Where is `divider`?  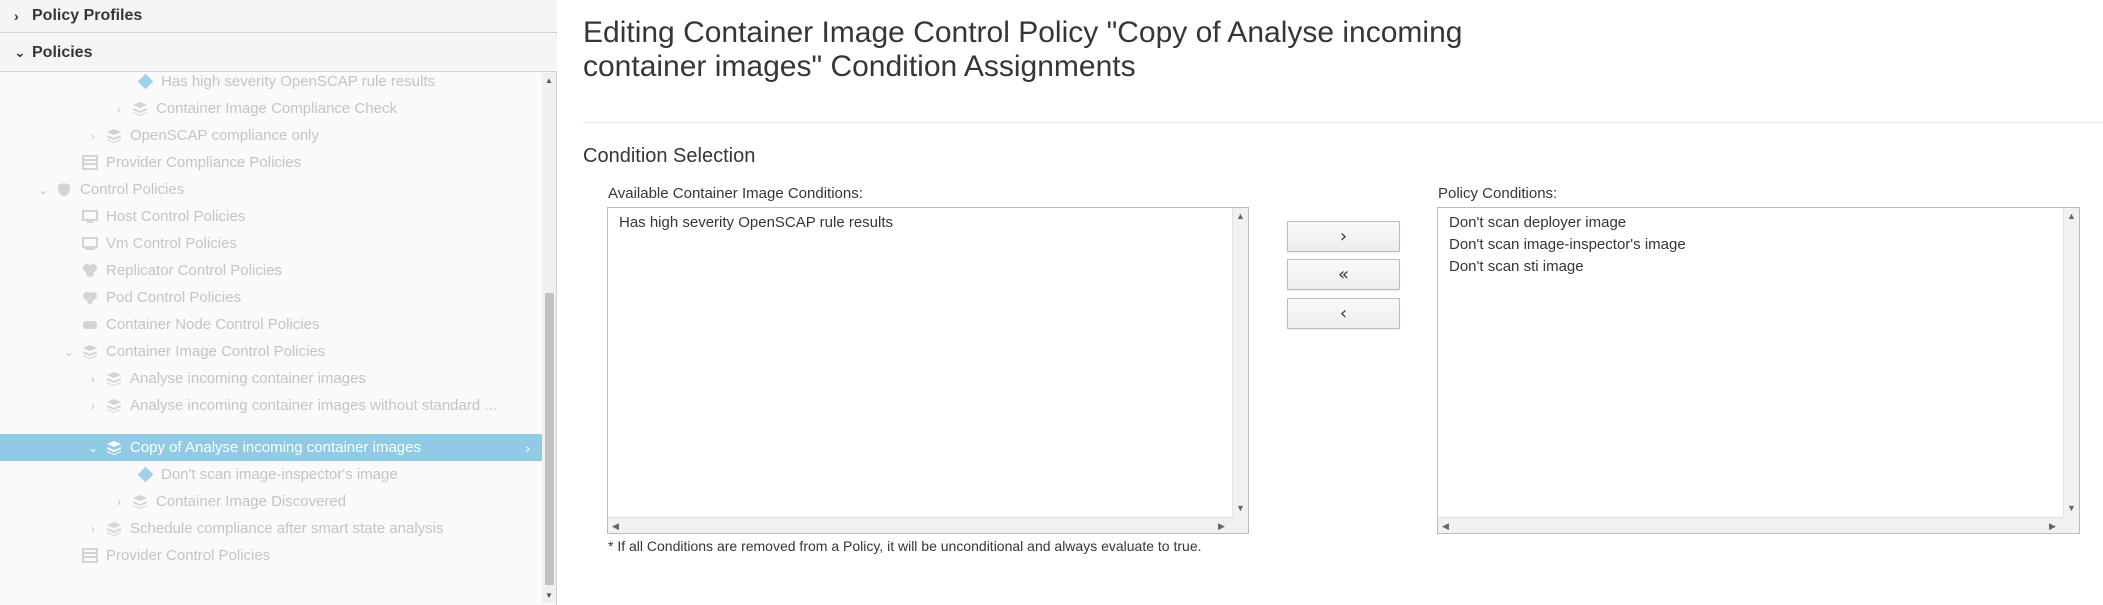
divider is located at coordinates (1343, 122).